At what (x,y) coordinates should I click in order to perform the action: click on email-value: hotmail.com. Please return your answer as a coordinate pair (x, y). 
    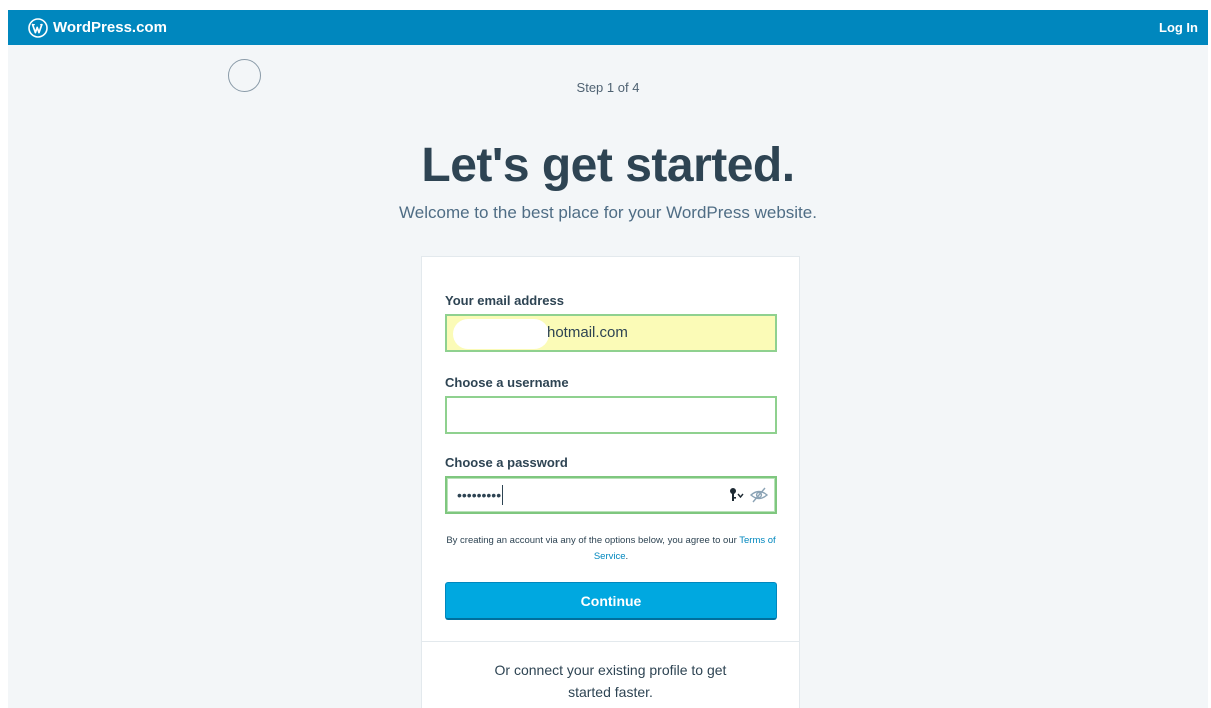
    Looking at the image, I should click on (587, 332).